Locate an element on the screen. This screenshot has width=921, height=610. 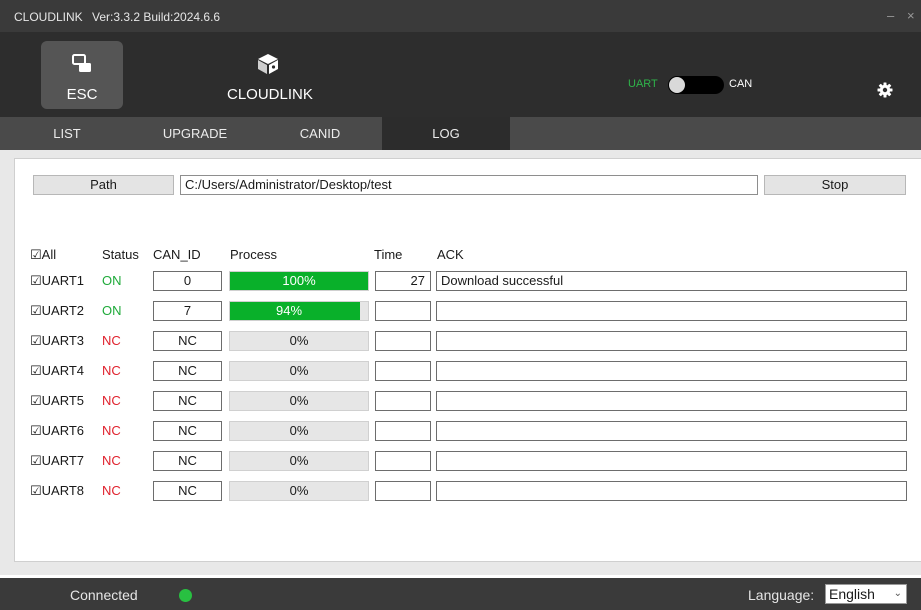
version-info: Ver:3.3.2 Build:2024.6.6 is located at coordinates (156, 17).